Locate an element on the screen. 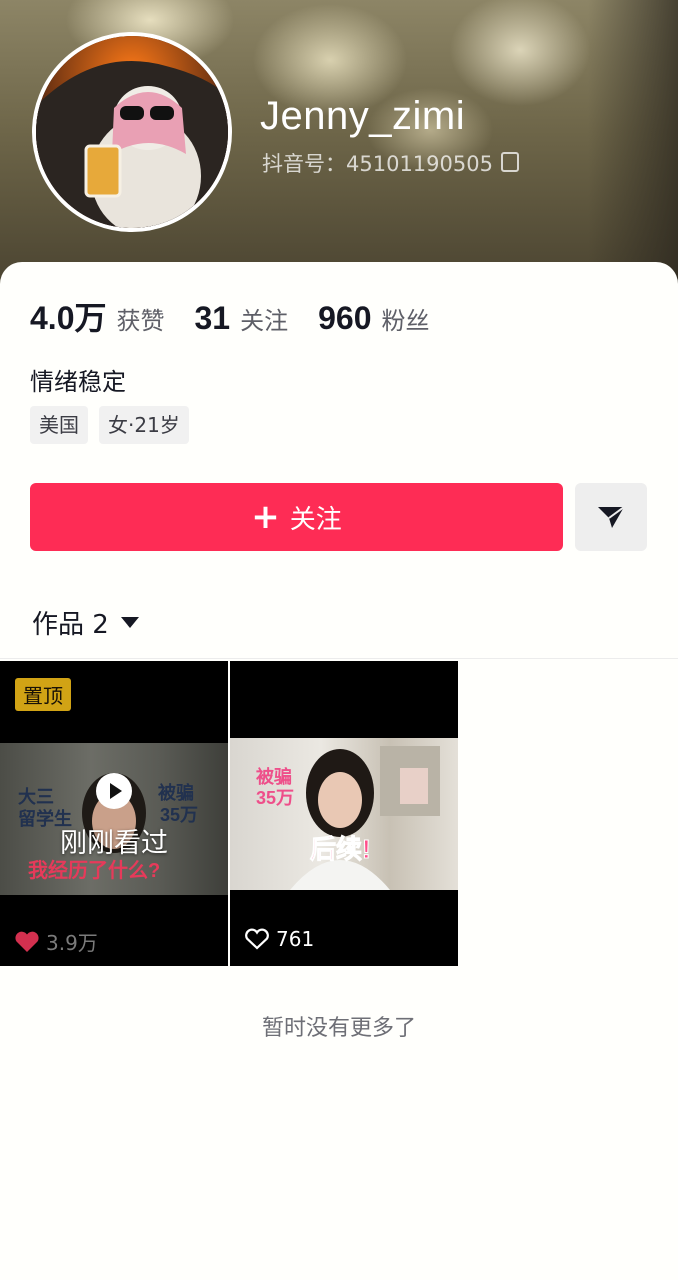  stat-likes-label: 获赞 is located at coordinates (140, 321).